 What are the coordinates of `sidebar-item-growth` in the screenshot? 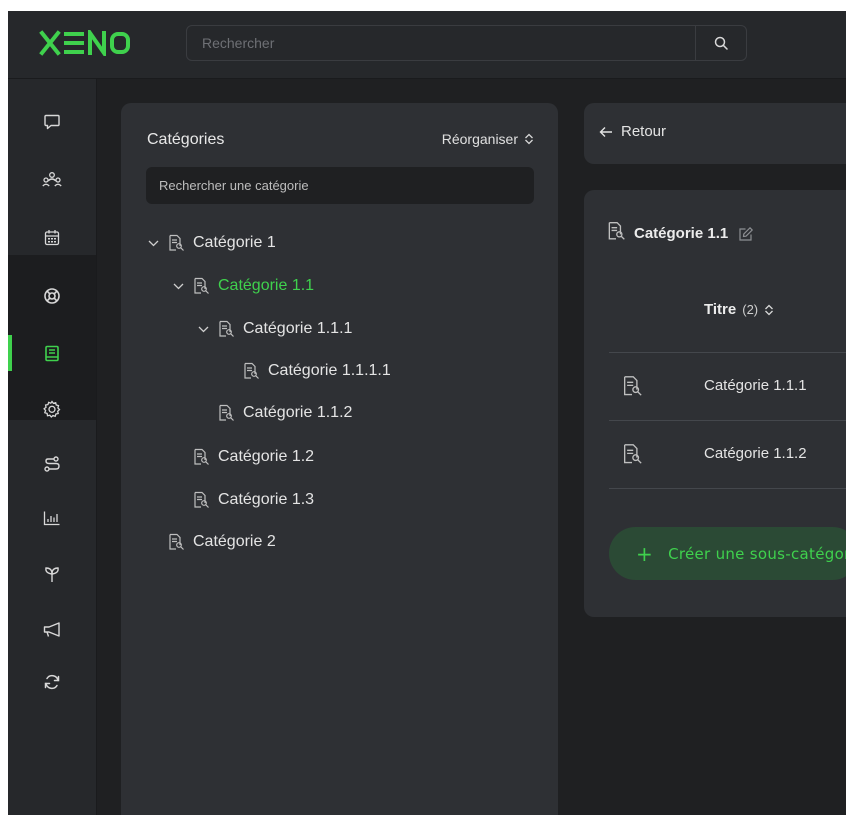 It's located at (52, 574).